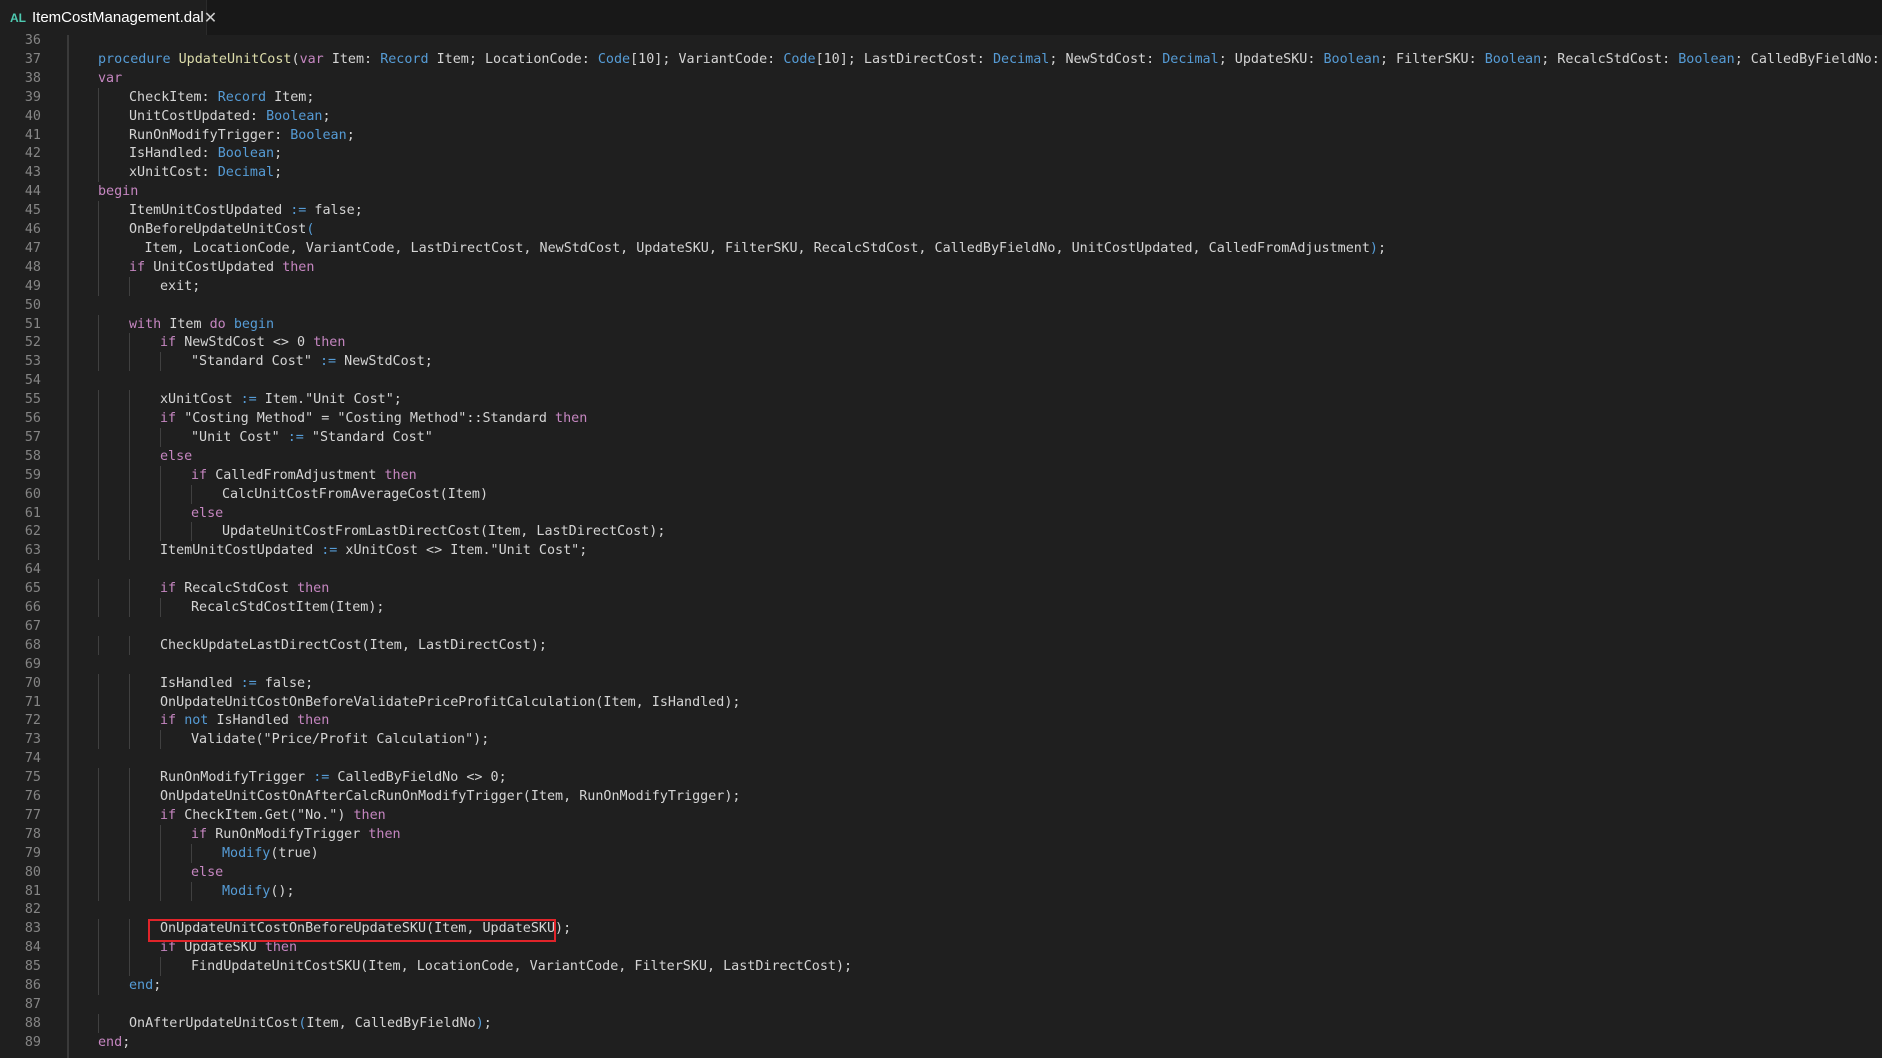 The height and width of the screenshot is (1058, 1882). Describe the element at coordinates (108, 17) in the screenshot. I see `editor-tab: AL ItemCostManagement.dal ✕` at that location.